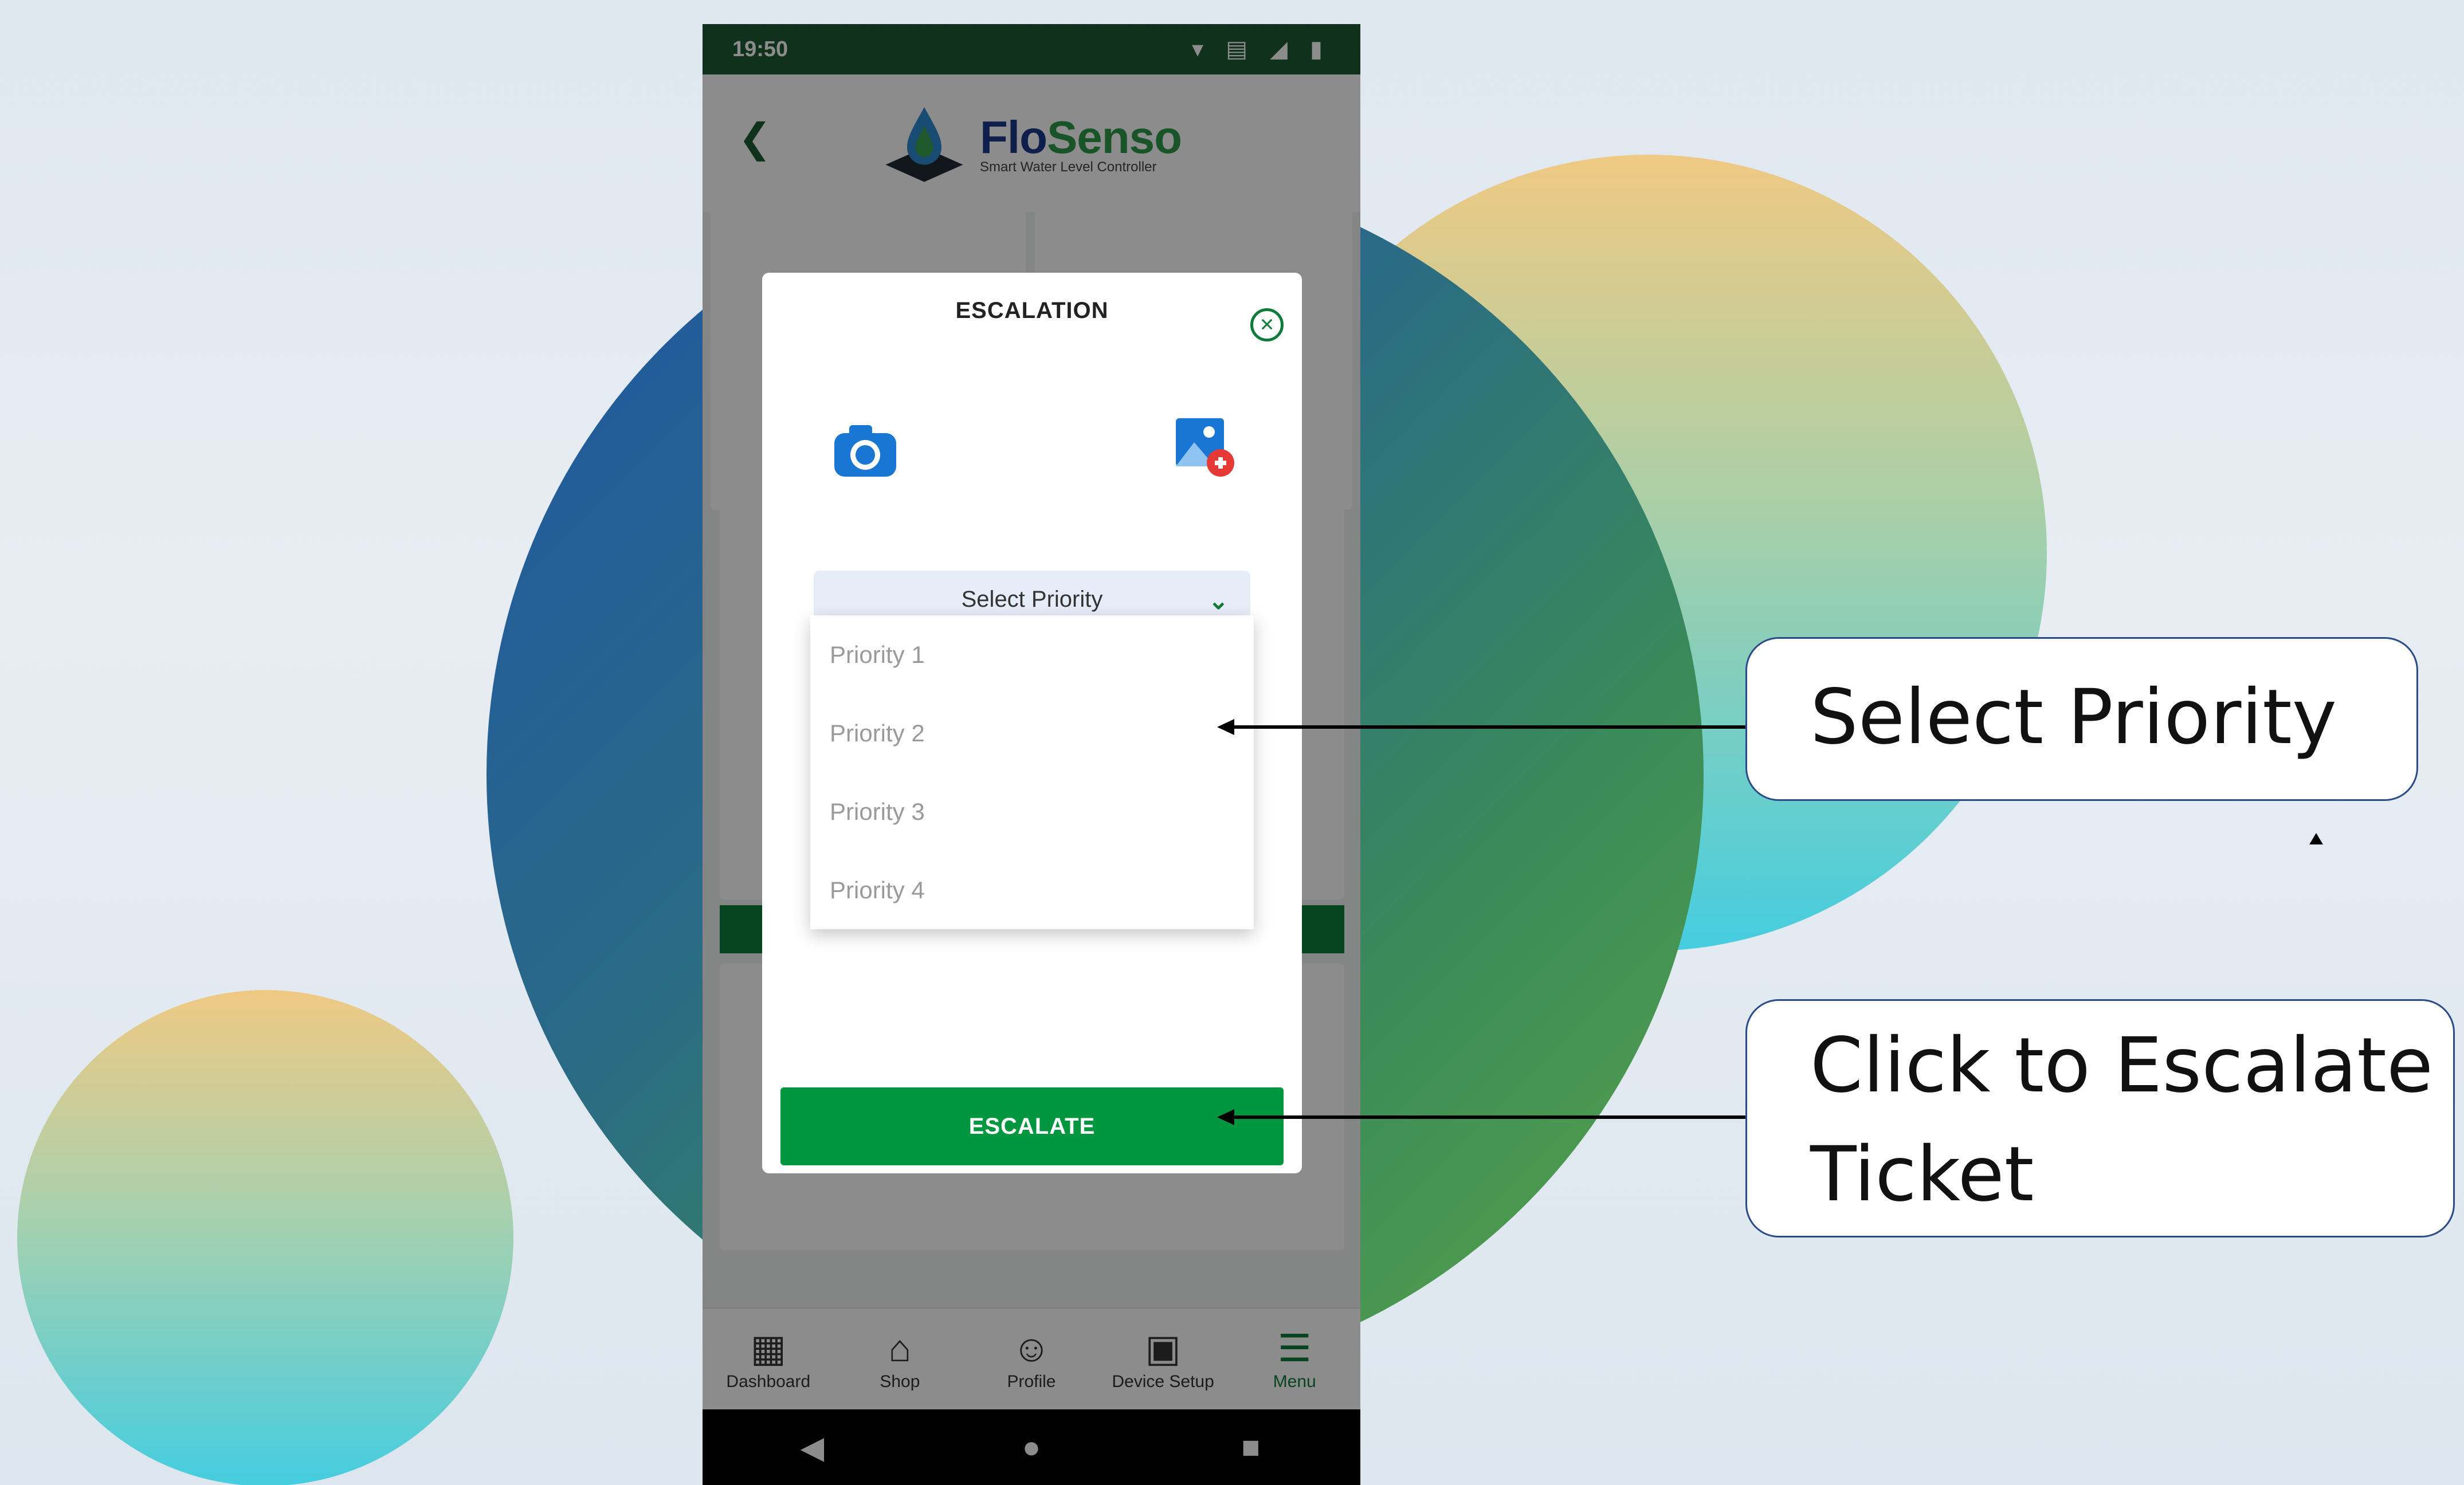  Describe the element at coordinates (1032, 811) in the screenshot. I see `priority-option-3: Priority 3` at that location.